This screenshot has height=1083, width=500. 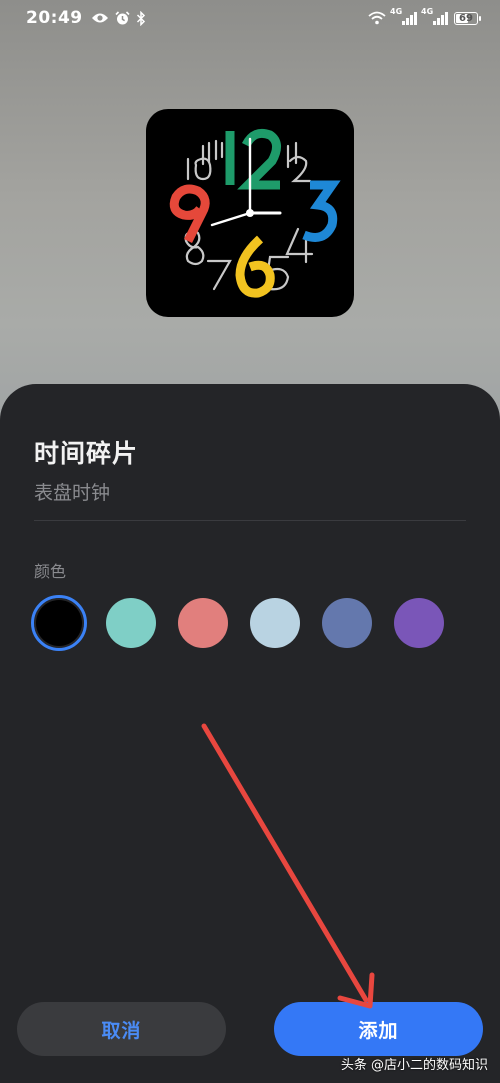 I want to click on bluetooth-icon, so click(x=140, y=18).